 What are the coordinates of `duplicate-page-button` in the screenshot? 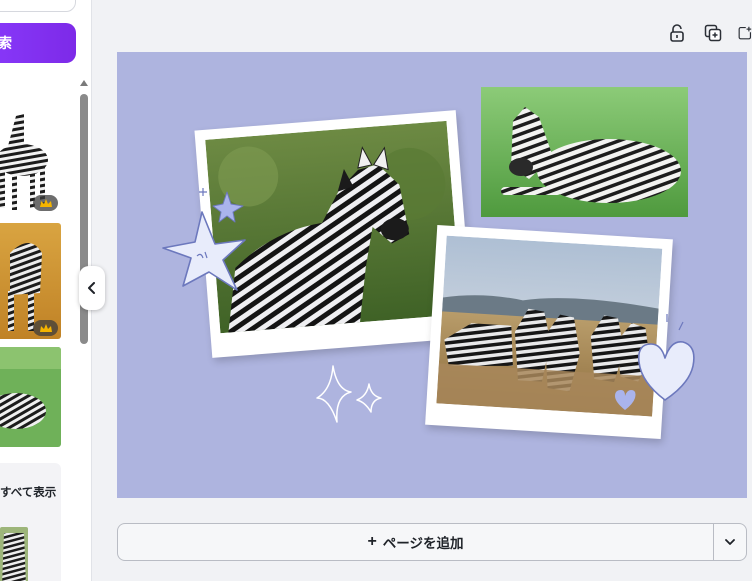 It's located at (713, 33).